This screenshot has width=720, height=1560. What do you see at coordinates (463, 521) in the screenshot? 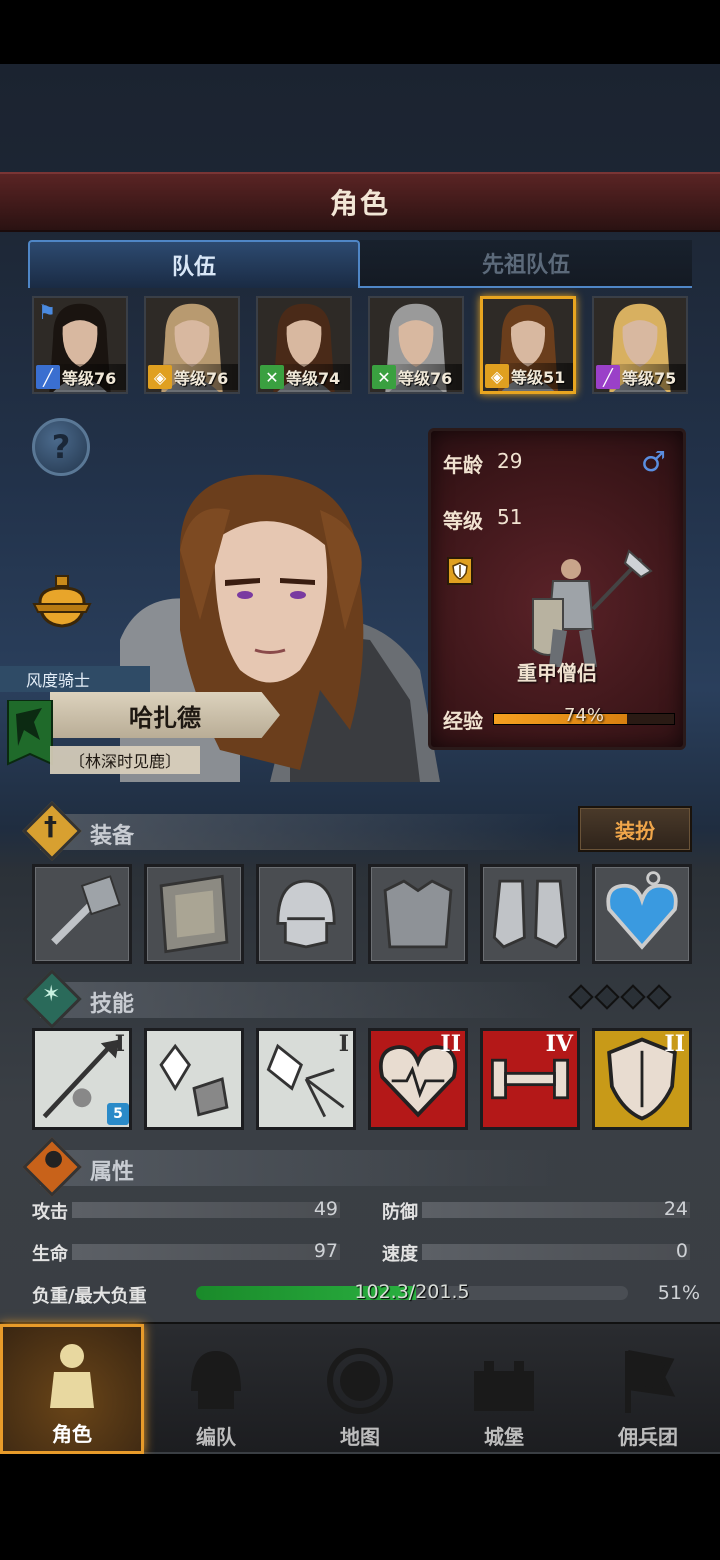
I see `level-label: 等级` at bounding box center [463, 521].